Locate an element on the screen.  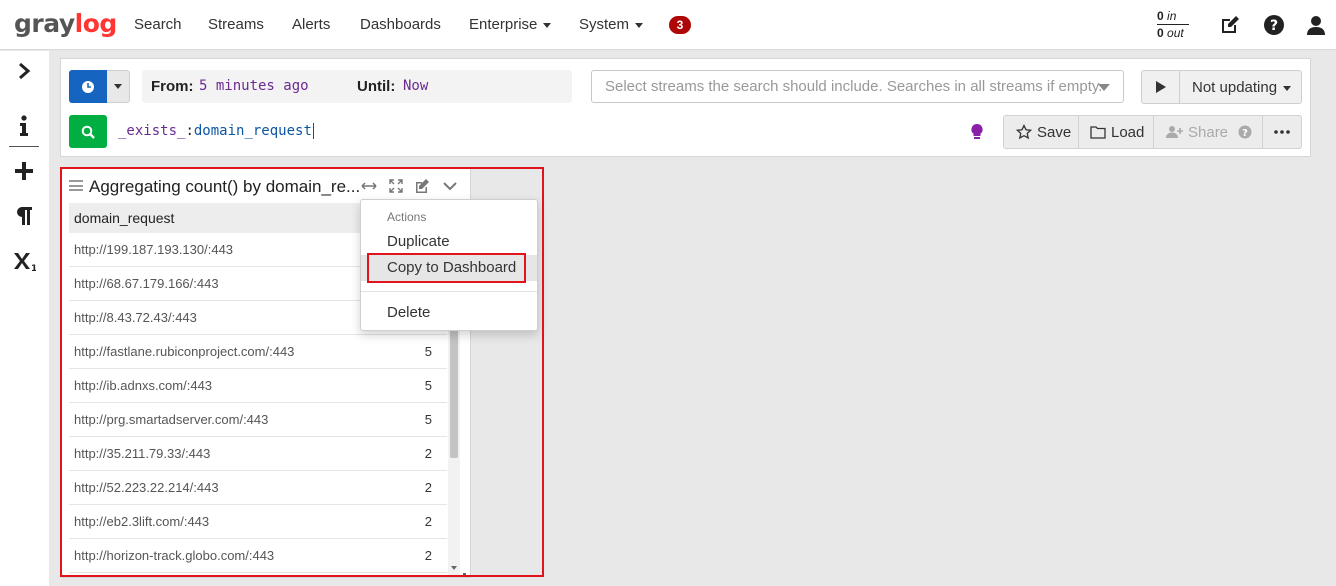
user-icon is located at coordinates (1316, 25).